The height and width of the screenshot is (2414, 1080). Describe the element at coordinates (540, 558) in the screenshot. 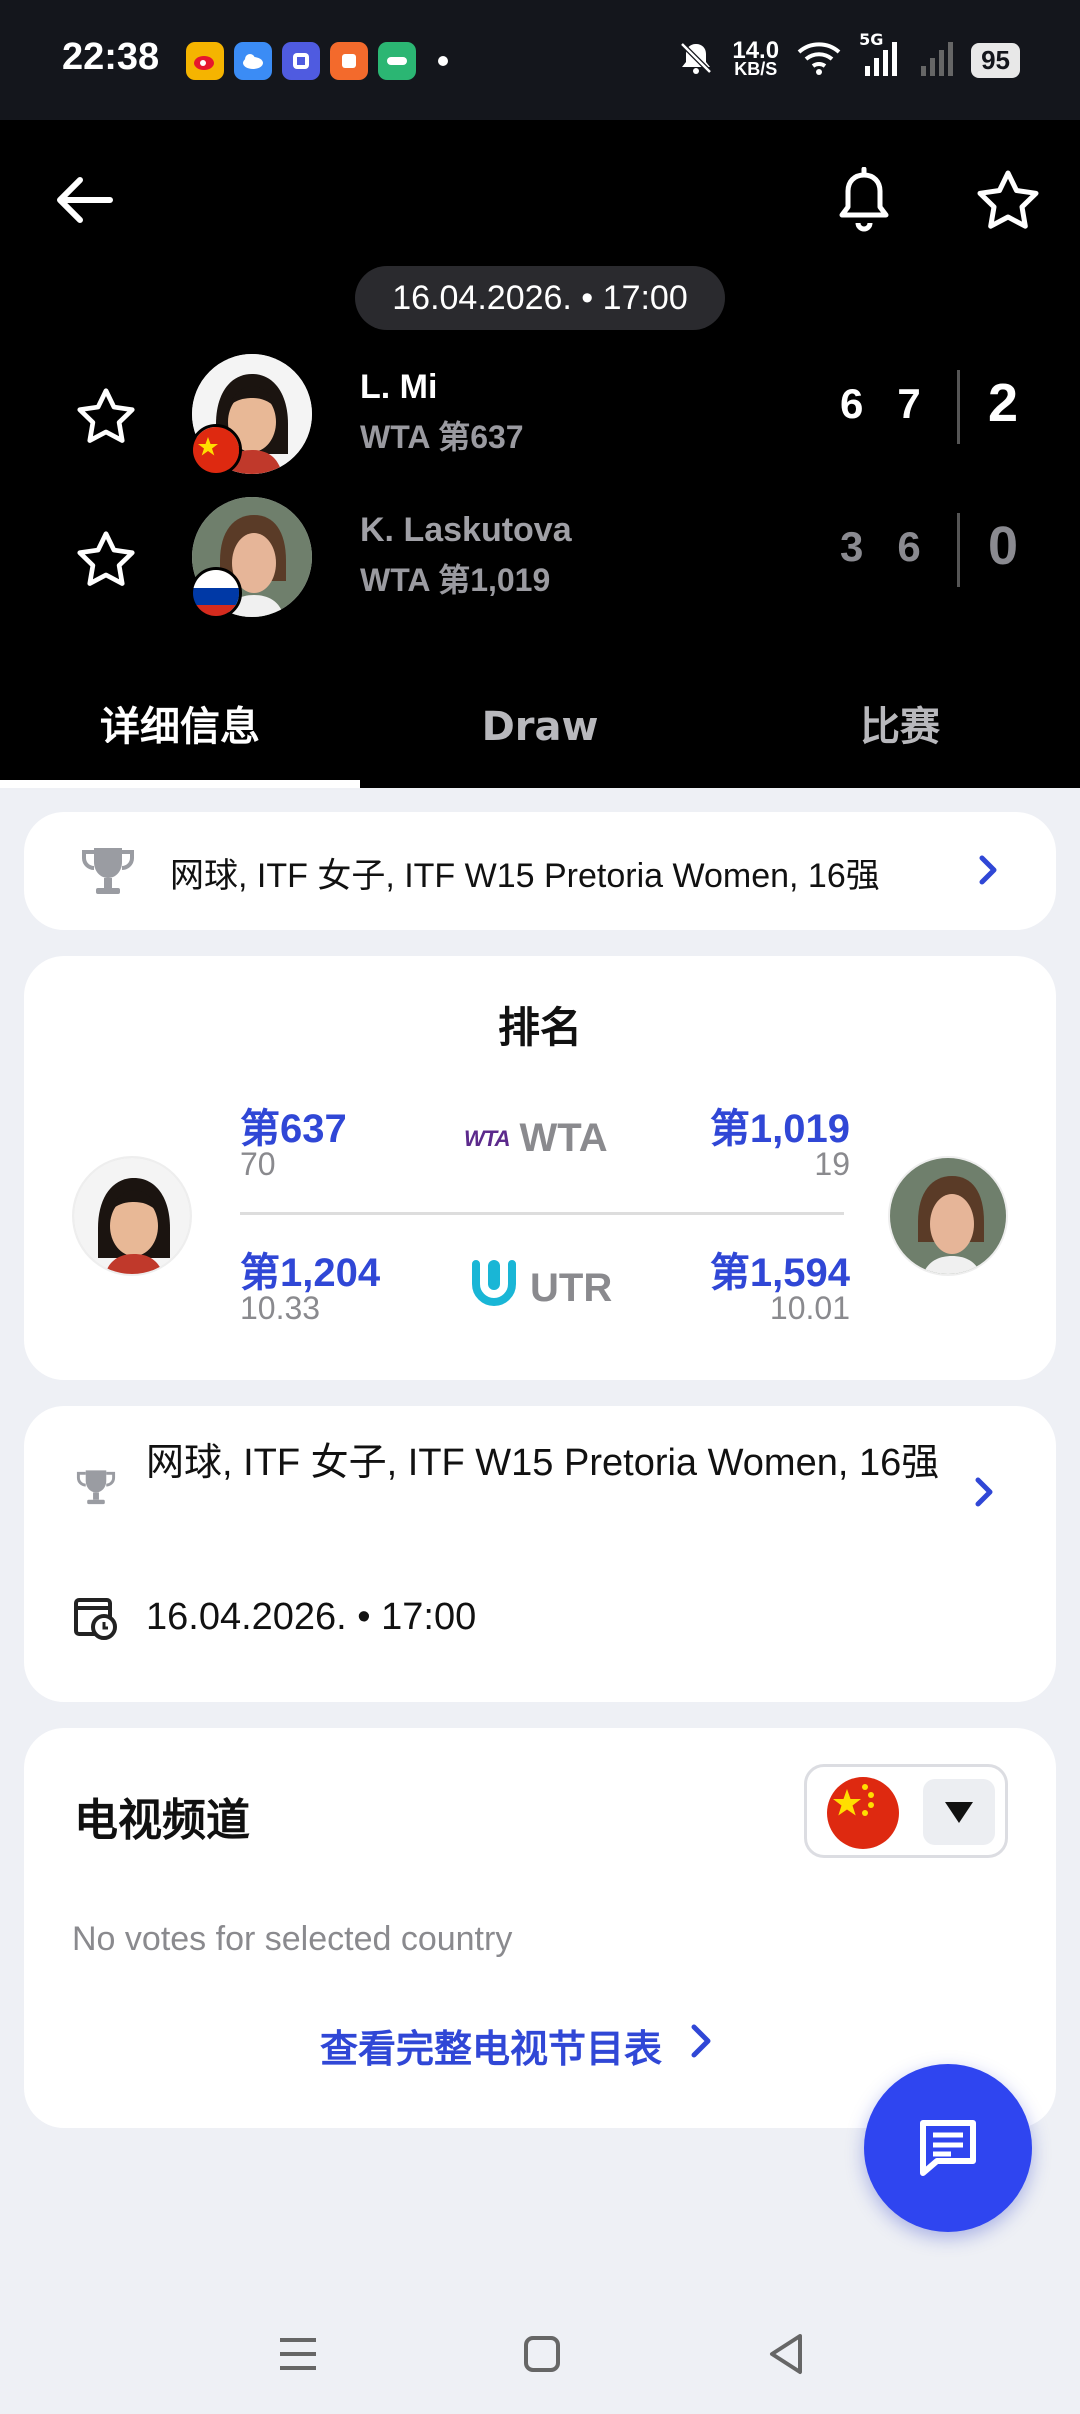

I see `player-row: K. Laskutova WTA 第1,019 3 6 0` at that location.